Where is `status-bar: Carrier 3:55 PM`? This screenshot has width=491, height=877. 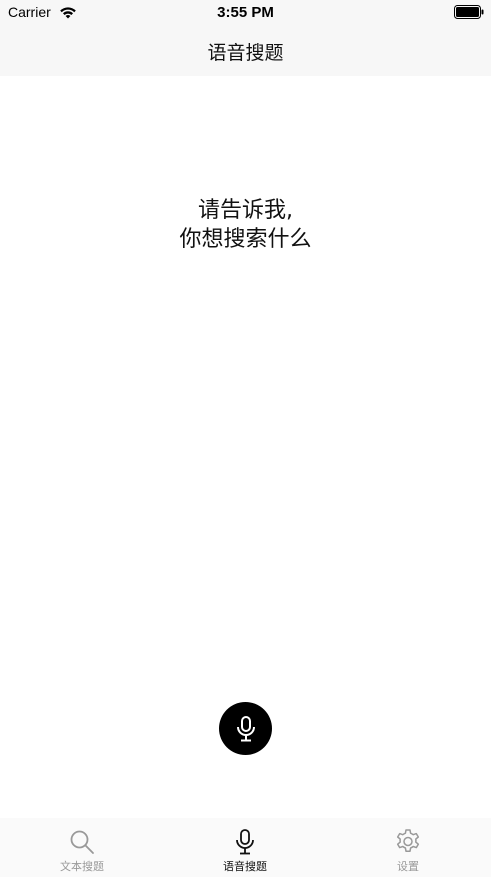
status-bar: Carrier 3:55 PM is located at coordinates (245, 13).